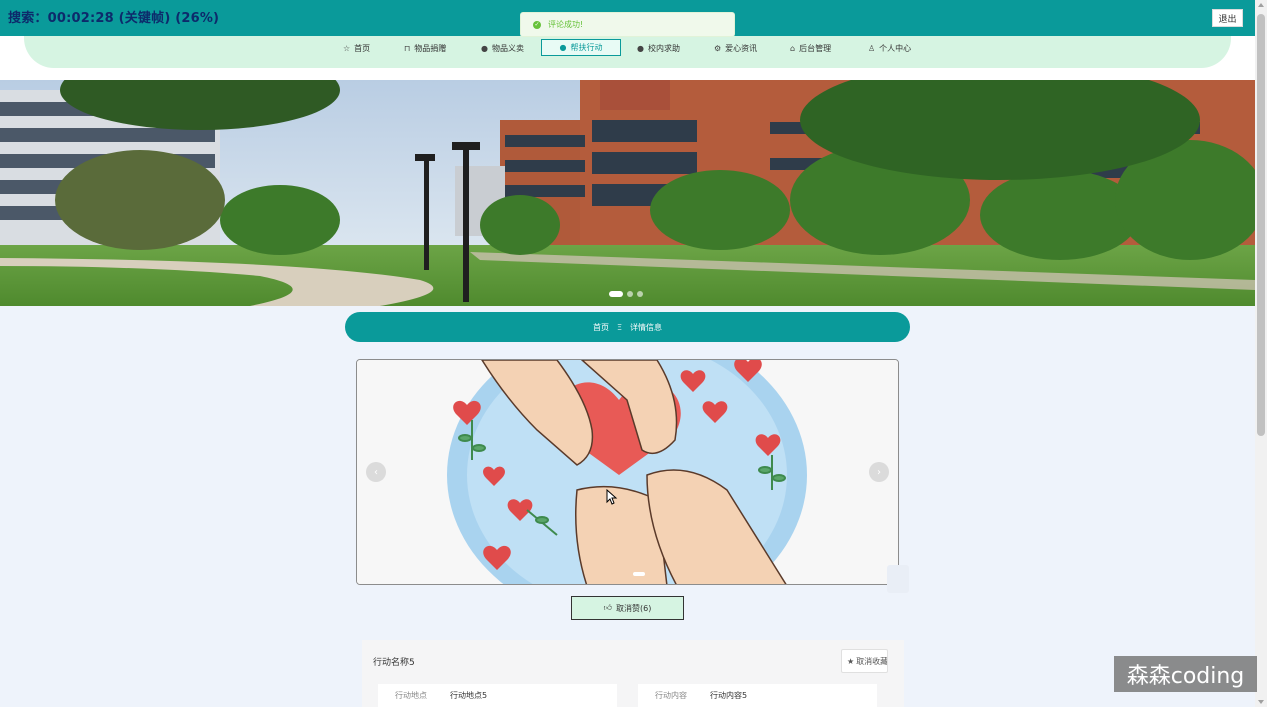 Image resolution: width=1267 pixels, height=707 pixels. What do you see at coordinates (394, 663) in the screenshot?
I see `action-title: 行动名称5` at bounding box center [394, 663].